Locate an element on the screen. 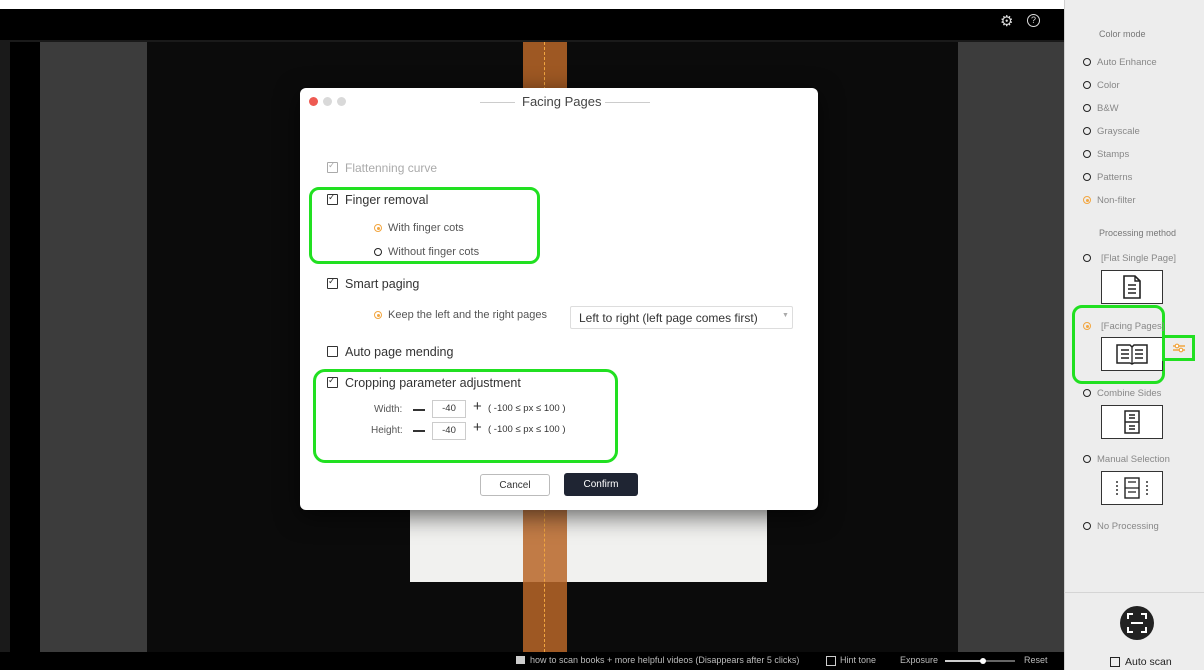 The image size is (1204, 670). manual-selection-button is located at coordinates (1132, 488).